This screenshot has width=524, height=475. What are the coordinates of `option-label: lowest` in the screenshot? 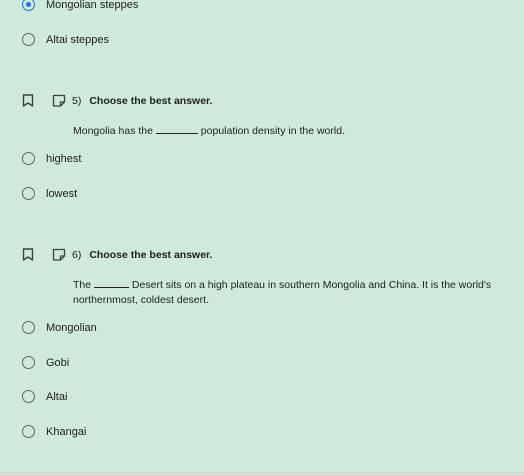 It's located at (62, 193).